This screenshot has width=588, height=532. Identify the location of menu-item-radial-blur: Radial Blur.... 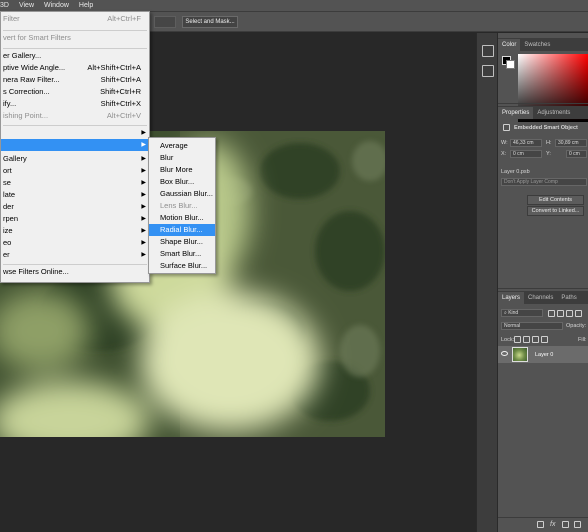
(182, 230).